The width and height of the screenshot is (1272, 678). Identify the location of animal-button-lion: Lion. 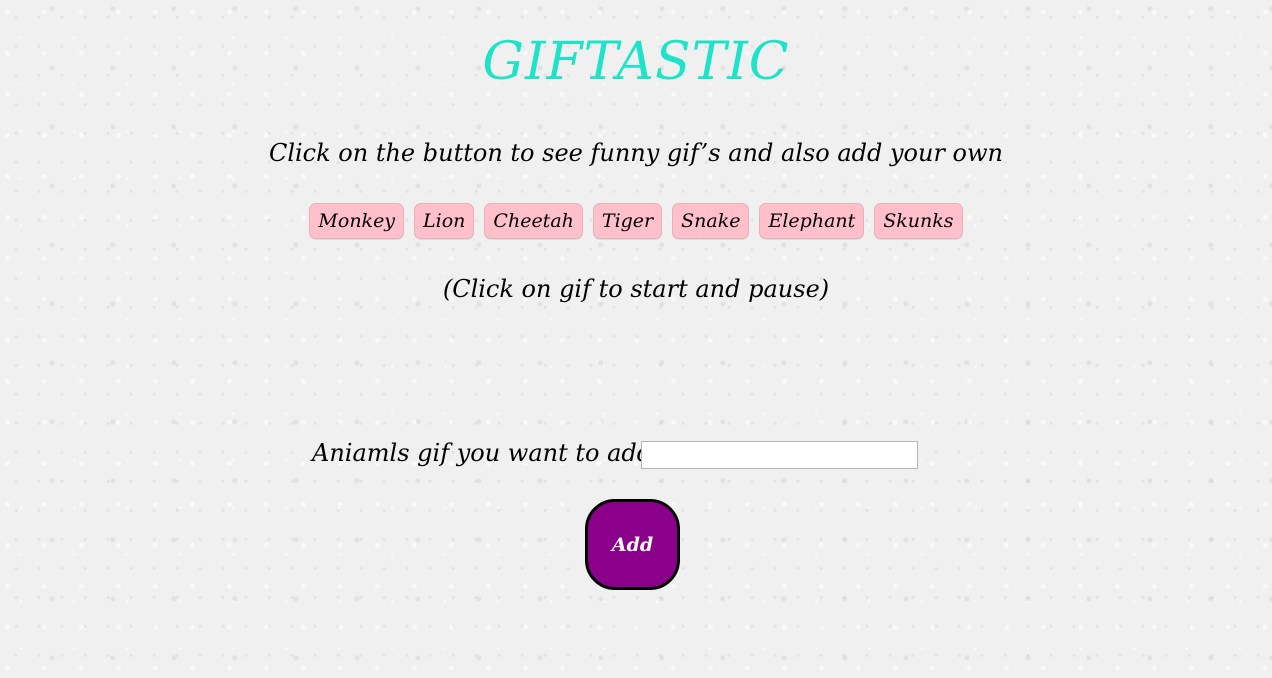
(444, 221).